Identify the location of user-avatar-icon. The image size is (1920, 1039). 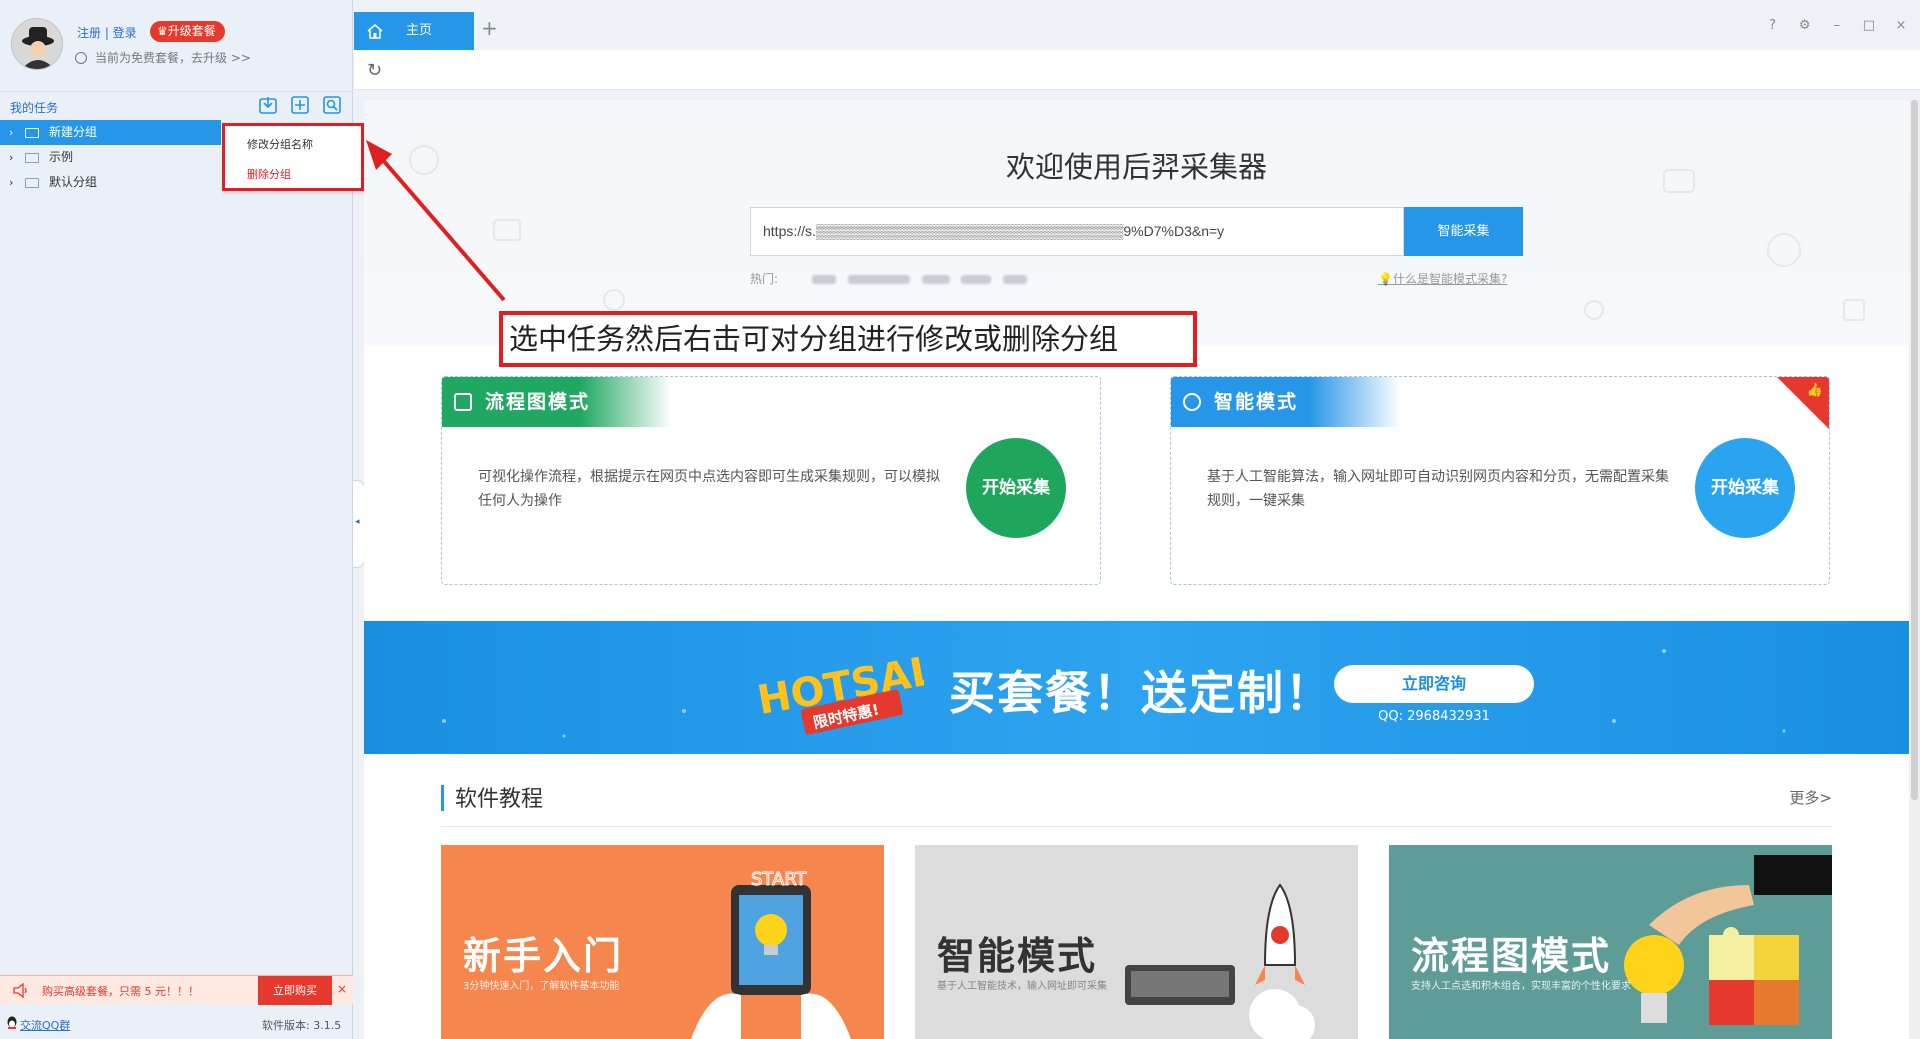
(37, 44).